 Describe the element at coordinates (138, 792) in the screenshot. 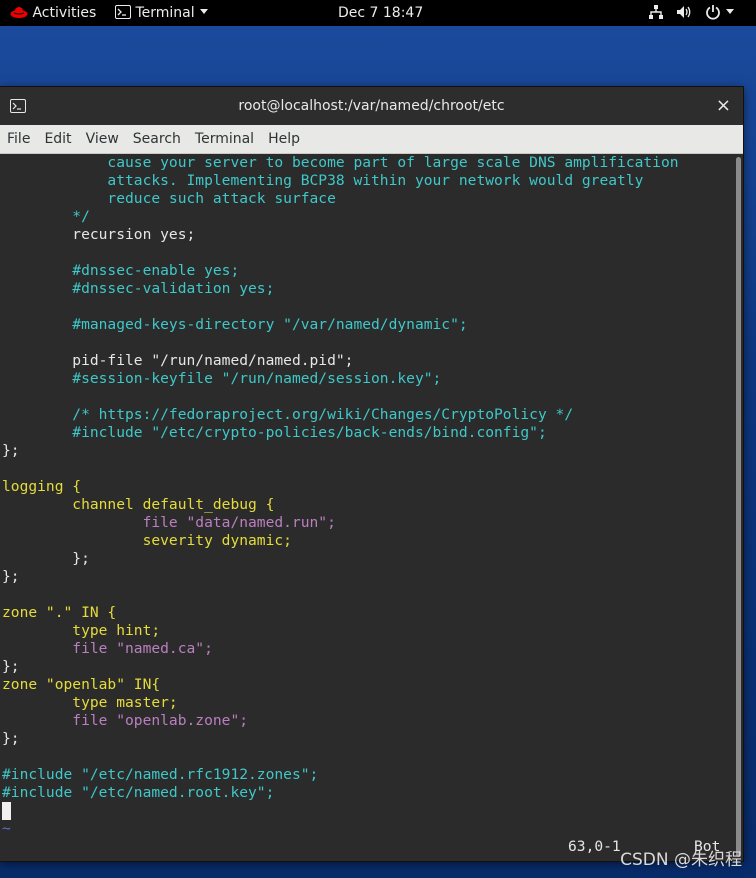

I see `code-line: #include "/etc/named.root.key";` at that location.